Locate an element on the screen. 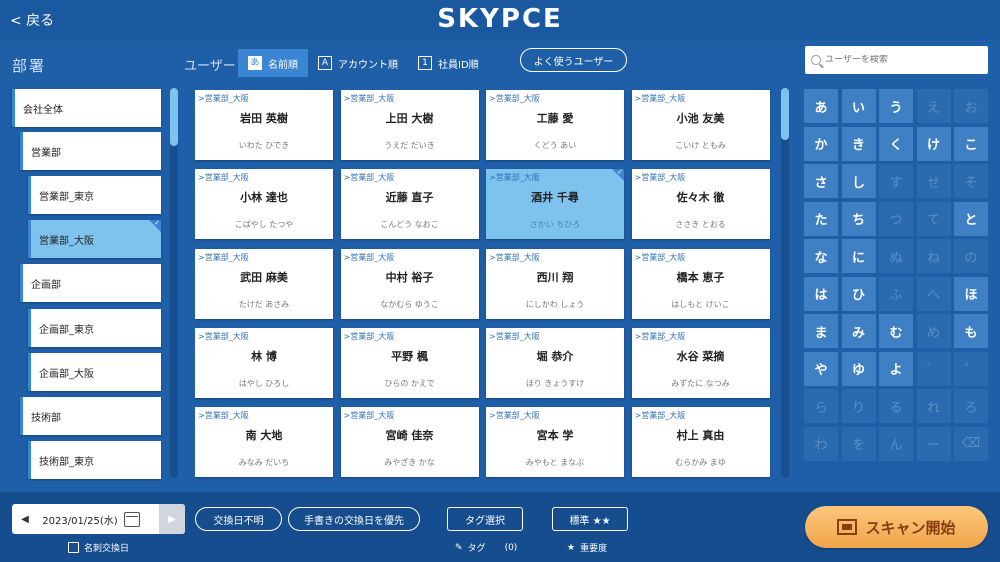 This screenshot has height=562, width=1000. kana-key: え is located at coordinates (933, 106).